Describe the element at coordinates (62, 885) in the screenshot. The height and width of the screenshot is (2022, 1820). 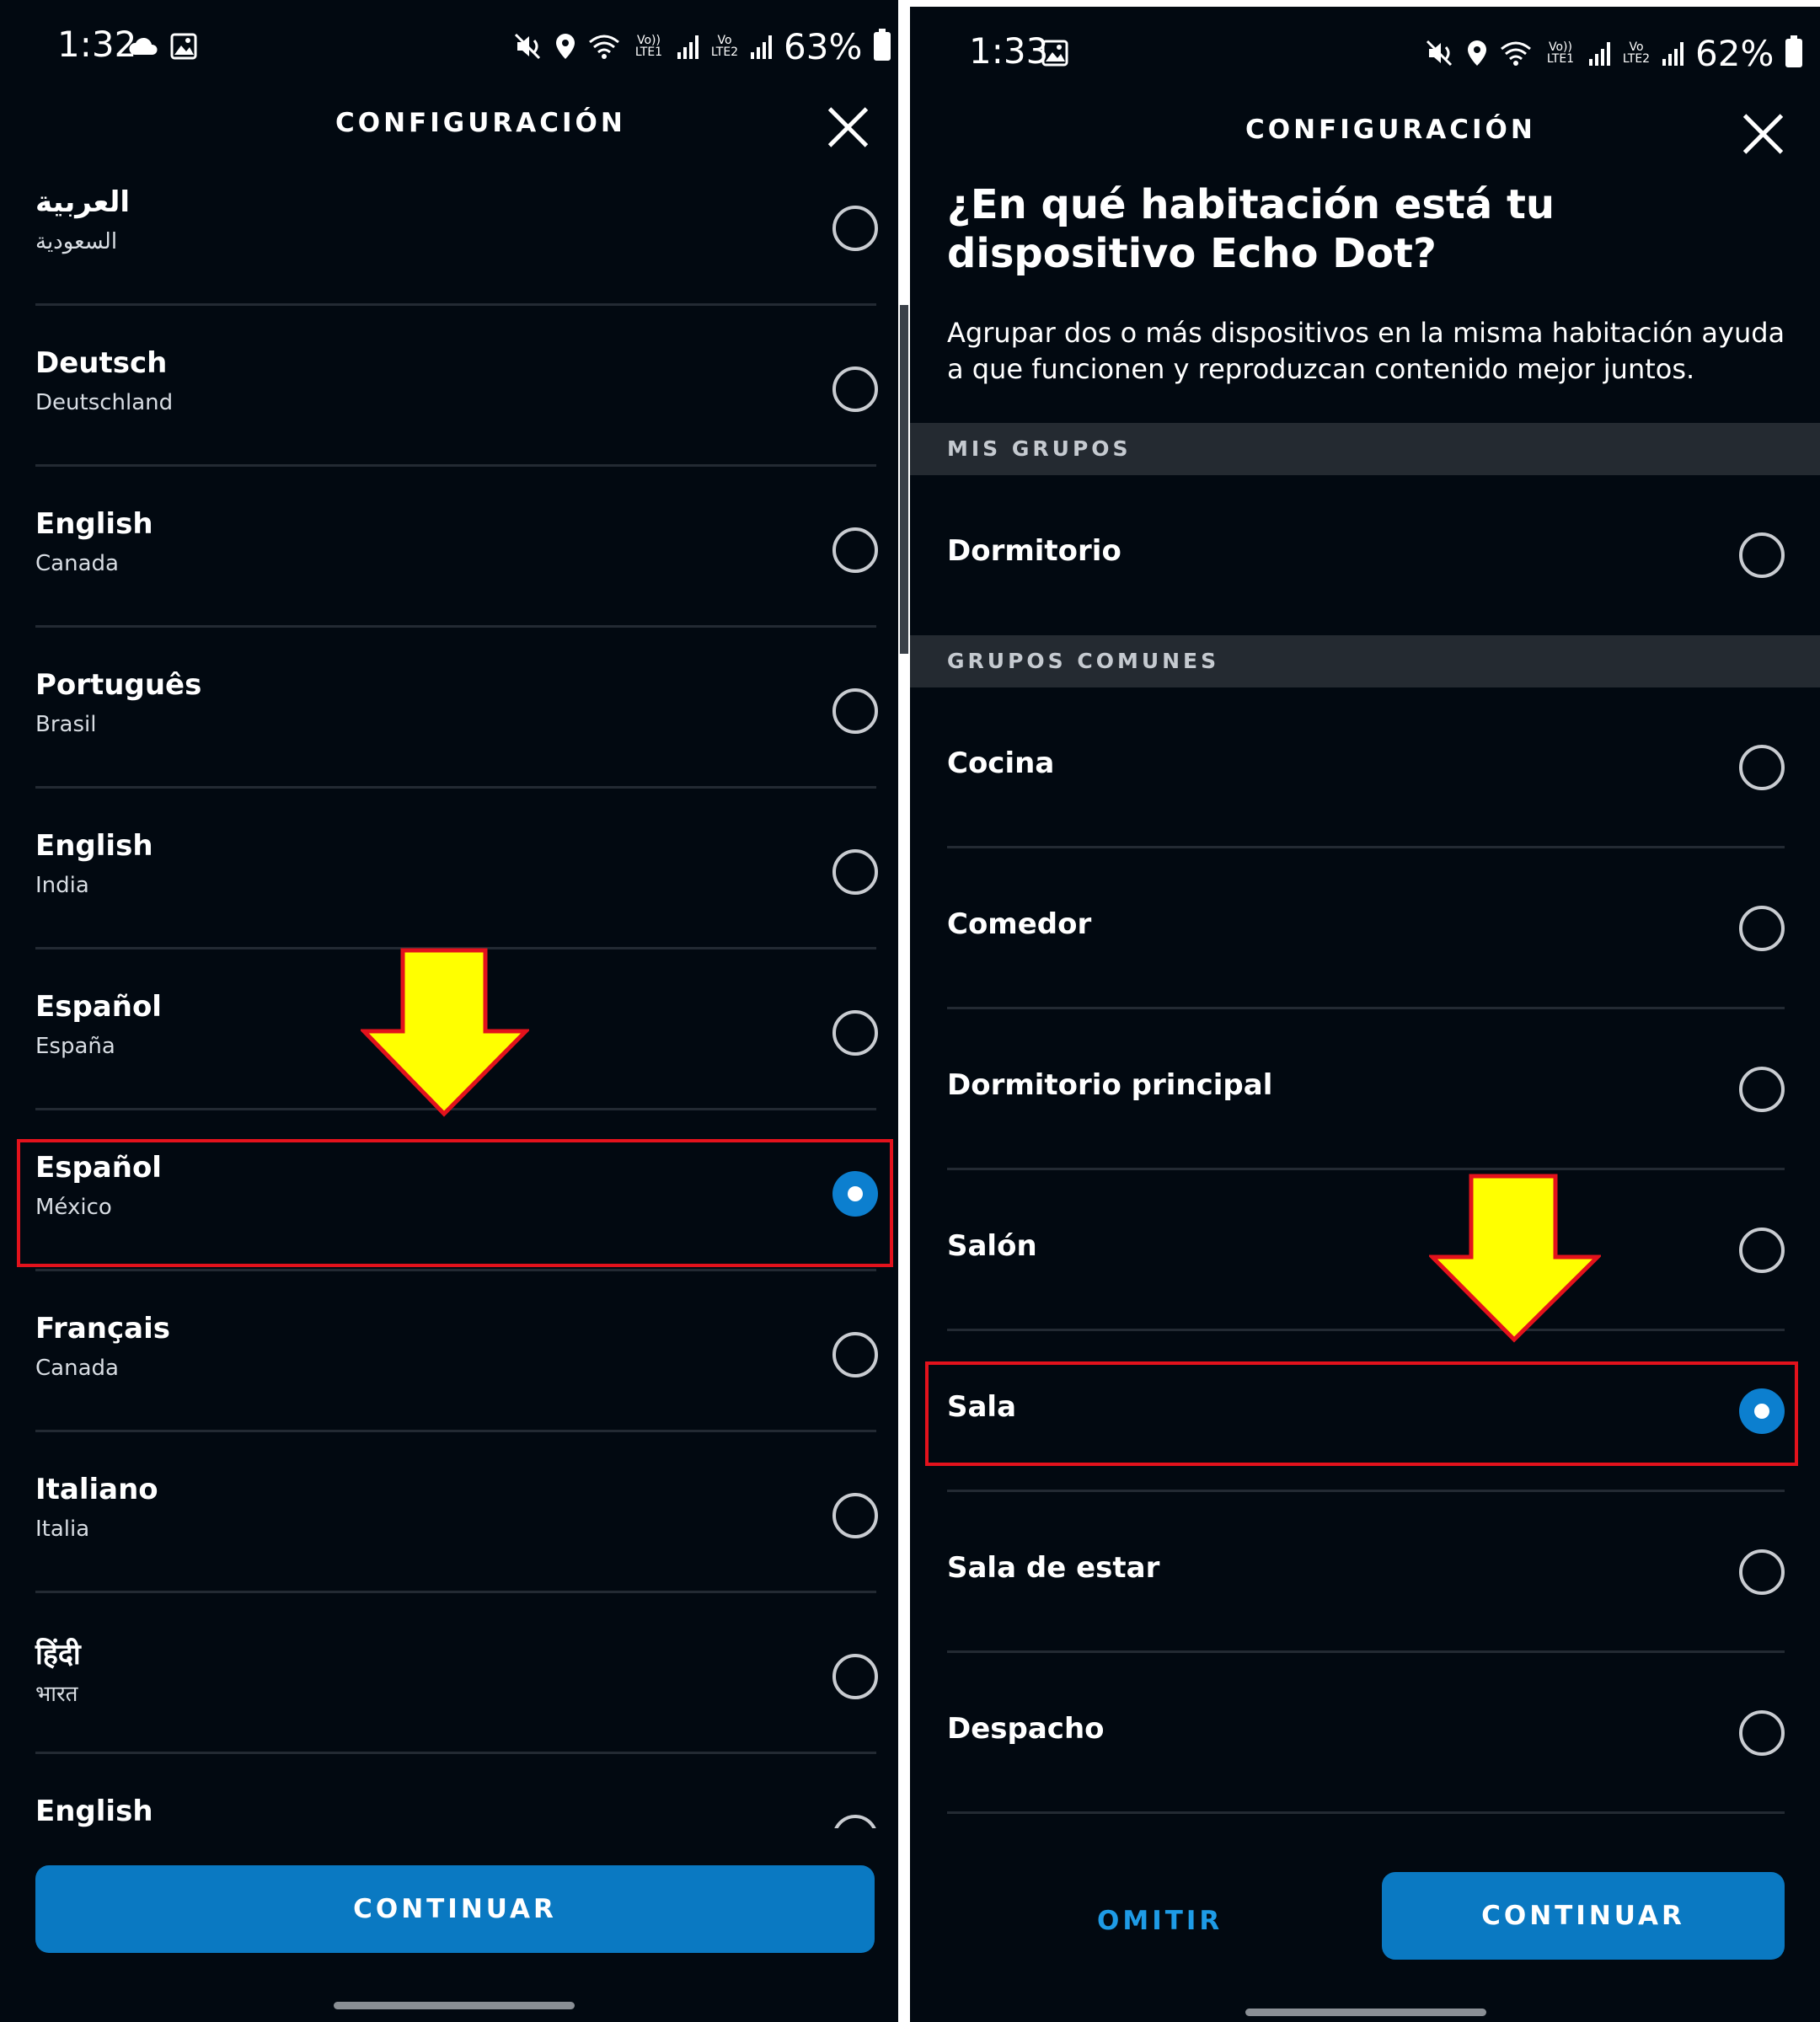
I see `language-region: India` at that location.